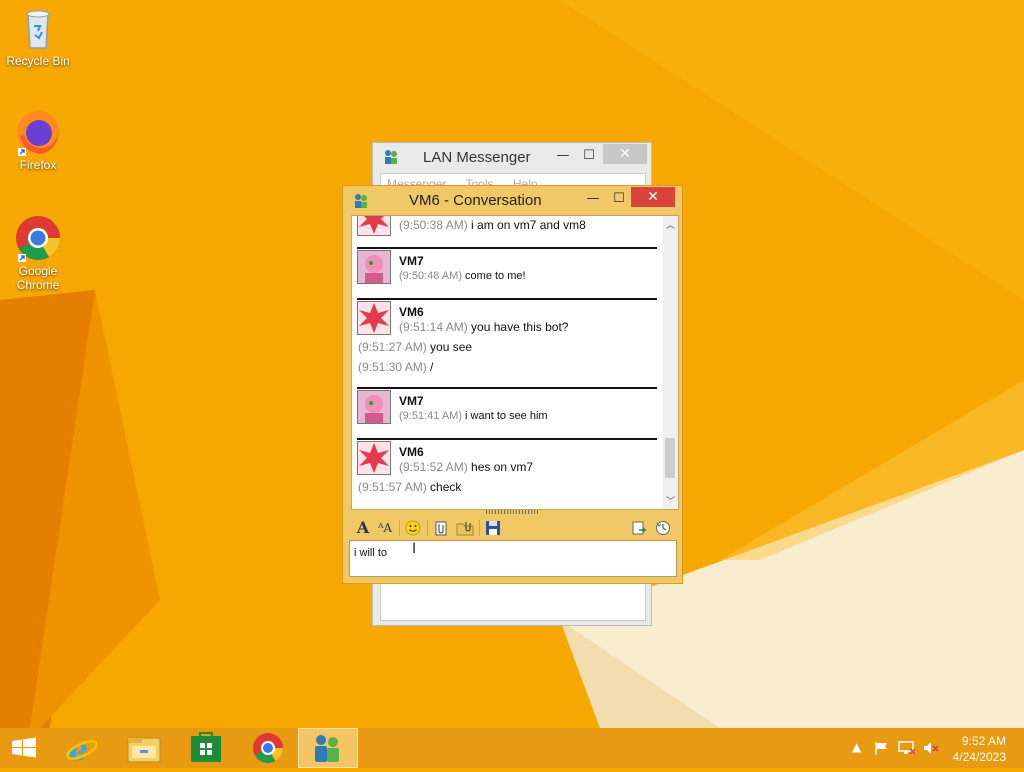 Image resolution: width=1024 pixels, height=772 pixels. I want to click on window-title: LAN Messenger, so click(477, 157).